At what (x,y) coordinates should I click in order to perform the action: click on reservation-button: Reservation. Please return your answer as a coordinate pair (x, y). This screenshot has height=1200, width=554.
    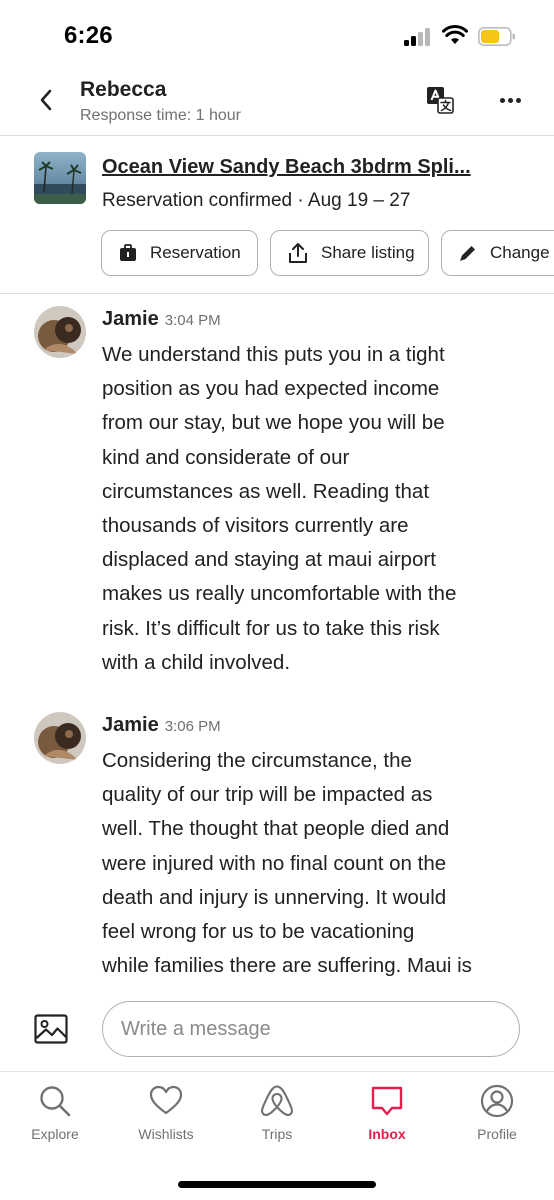
    Looking at the image, I should click on (179, 253).